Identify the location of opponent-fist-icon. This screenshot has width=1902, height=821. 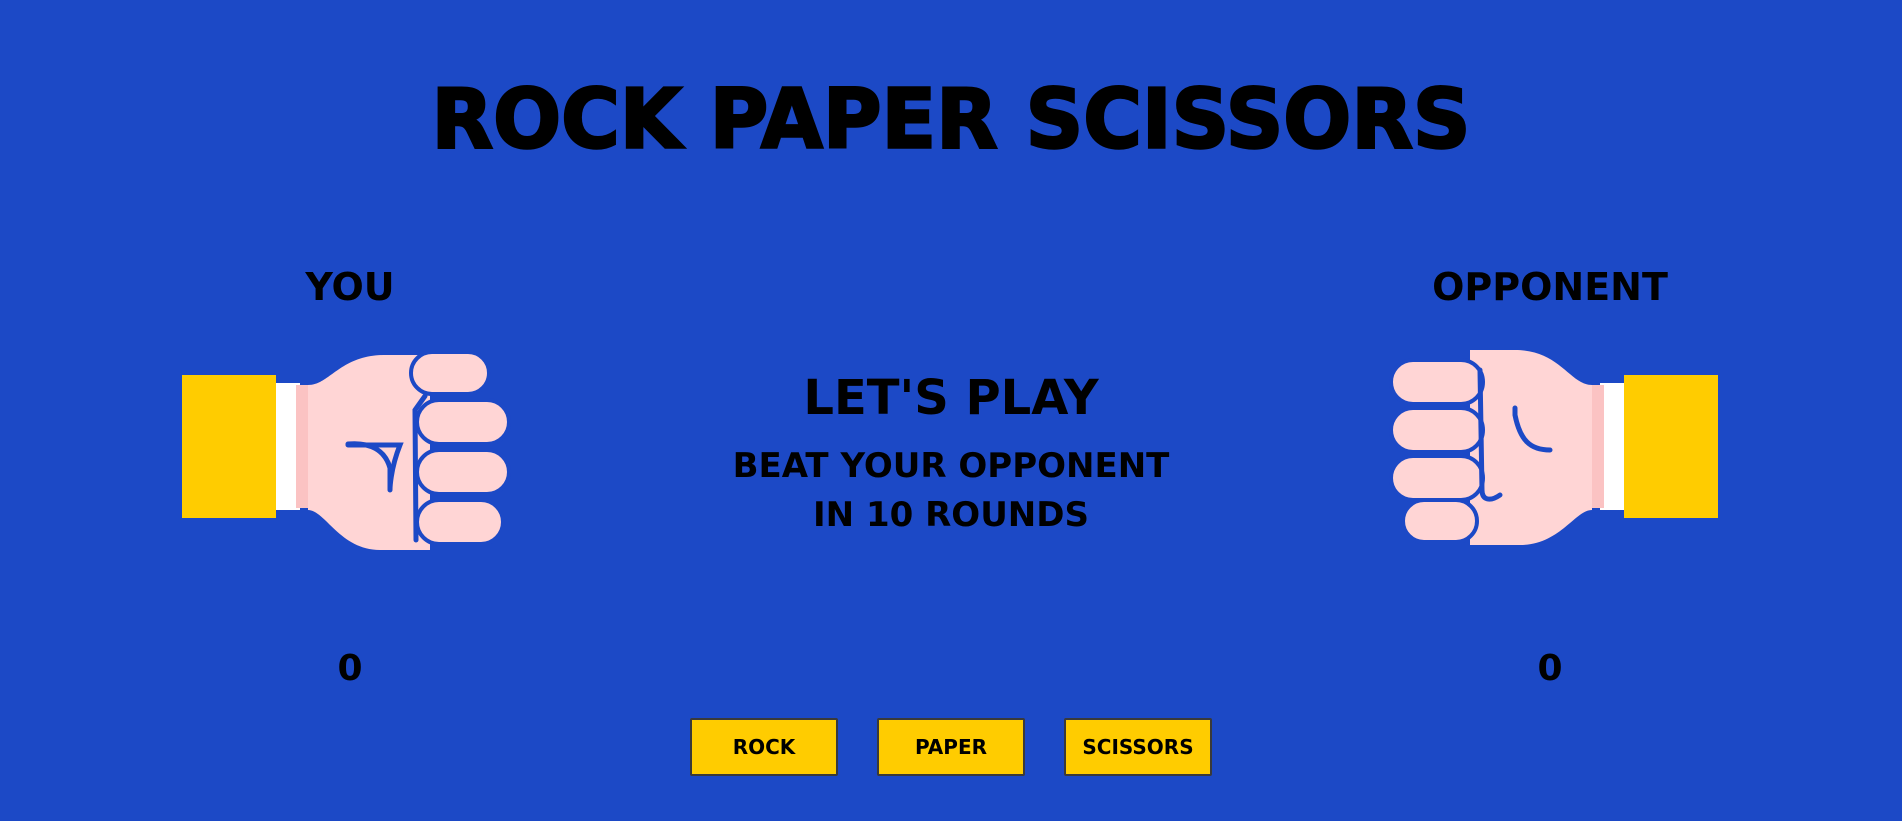
(1550, 452).